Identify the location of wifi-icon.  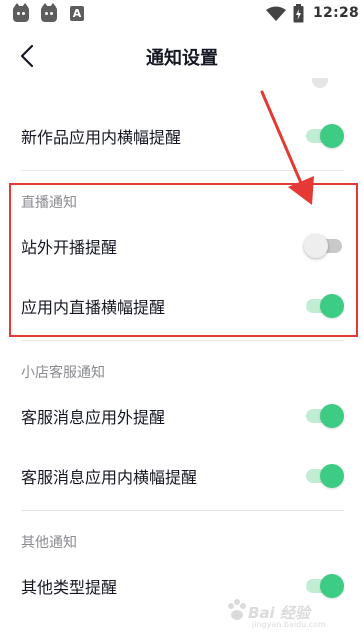
(276, 13).